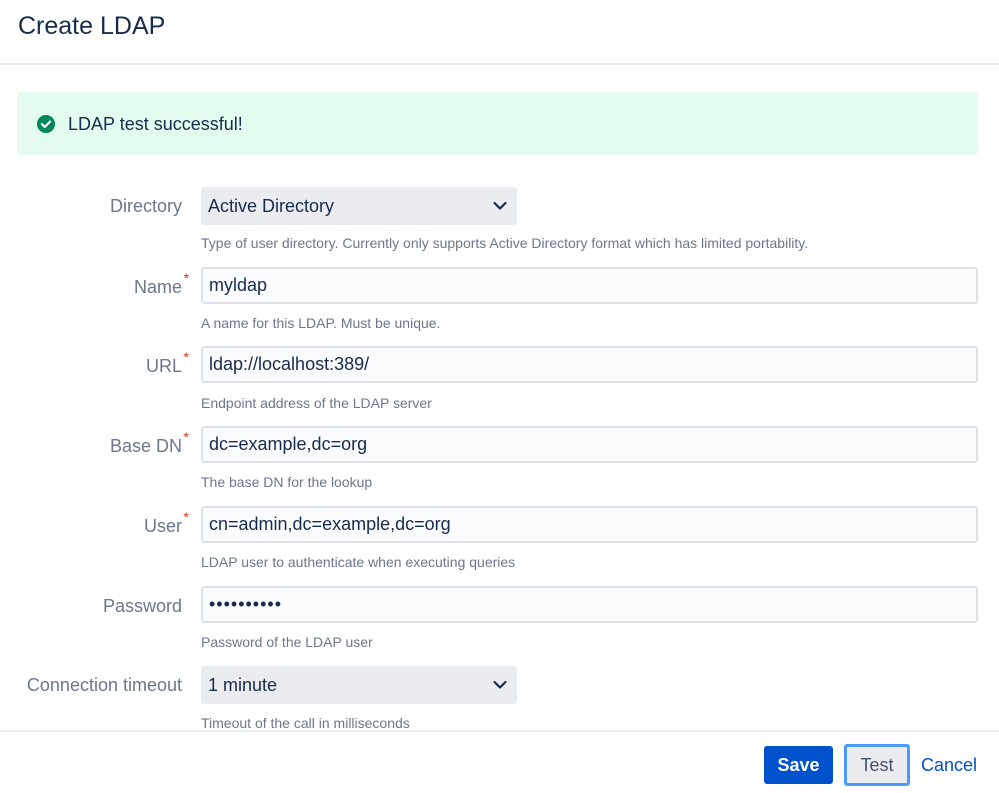 This screenshot has width=999, height=793. I want to click on name-input: myldap, so click(589, 285).